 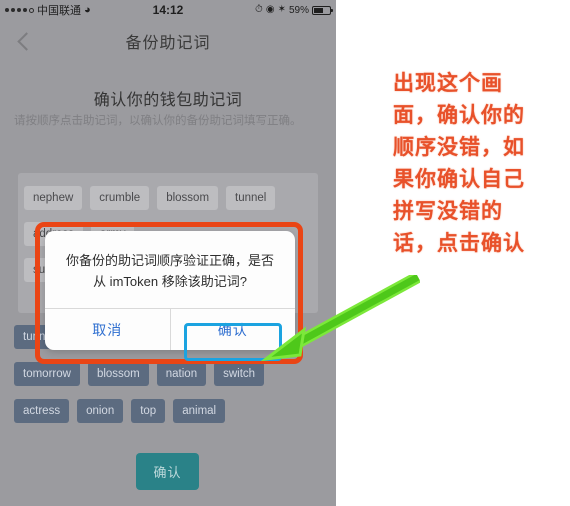 I want to click on battery-icon, so click(x=322, y=10).